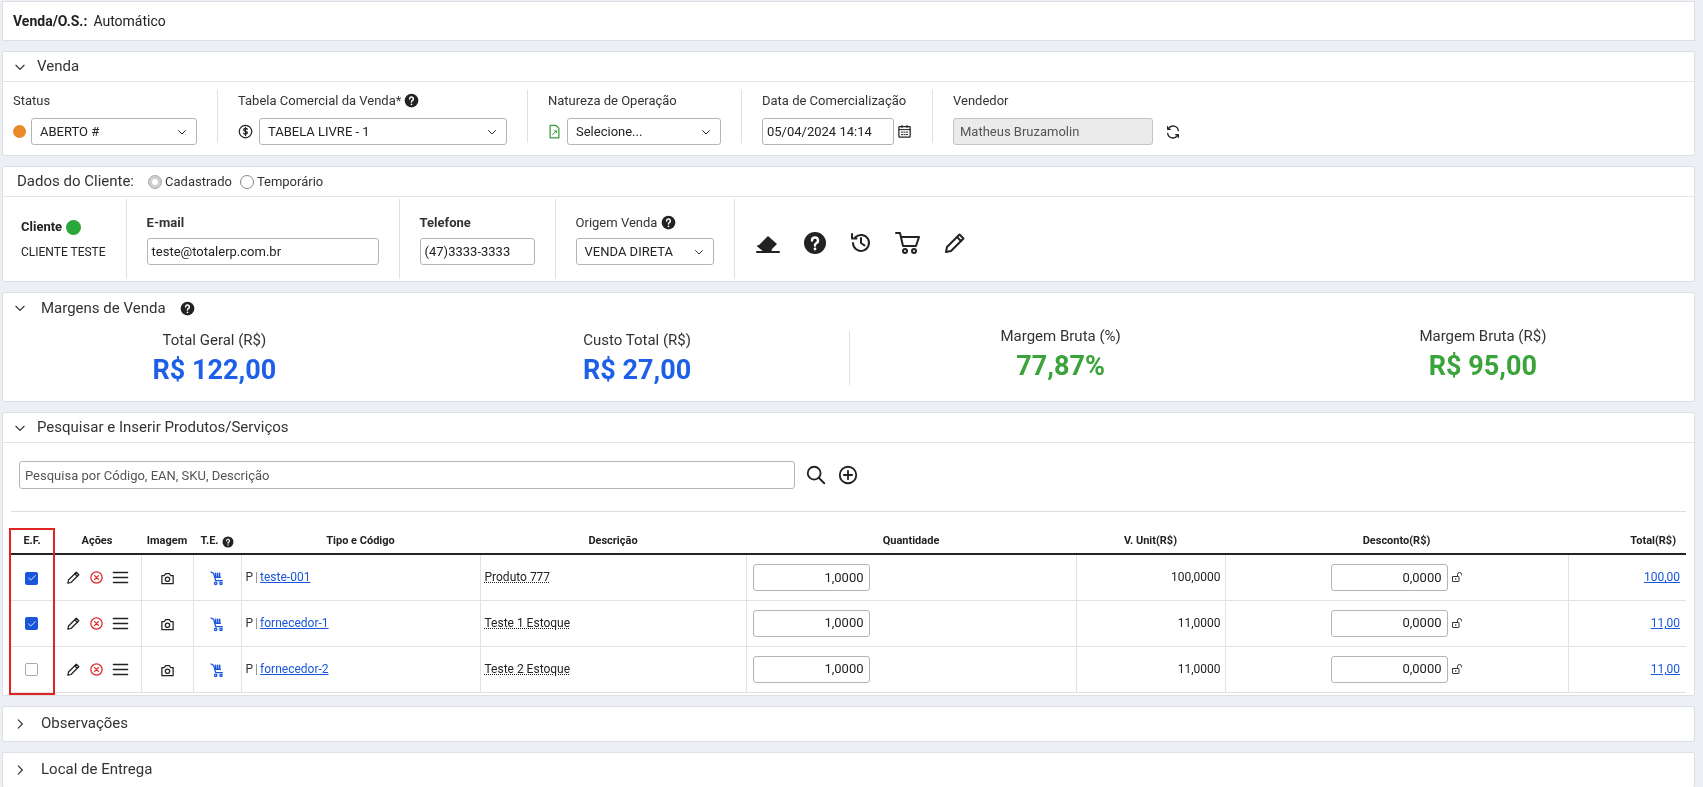 Image resolution: width=1703 pixels, height=787 pixels. What do you see at coordinates (1150, 541) in the screenshot?
I see `column-header: V. Unit(R$)` at bounding box center [1150, 541].